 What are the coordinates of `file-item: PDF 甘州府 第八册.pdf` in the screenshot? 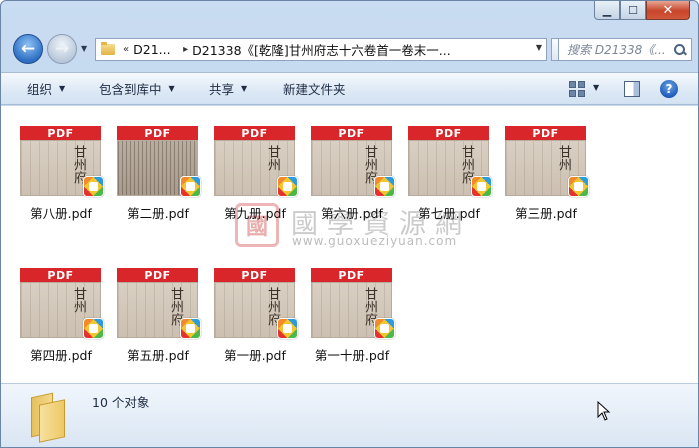 It's located at (66, 176).